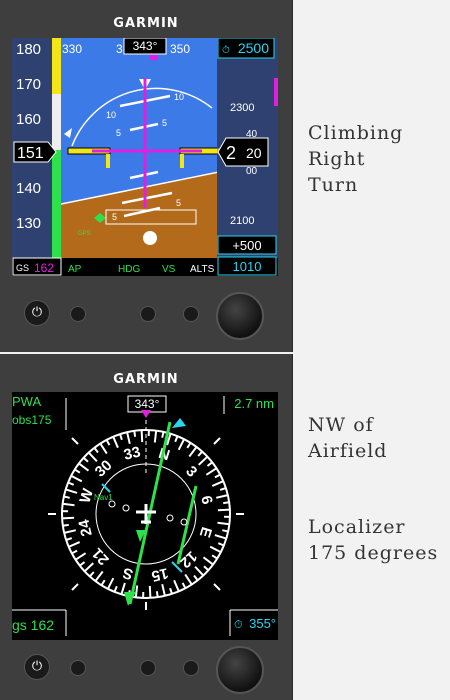 The width and height of the screenshot is (450, 700). Describe the element at coordinates (240, 670) in the screenshot. I see `hsi-knob` at that location.